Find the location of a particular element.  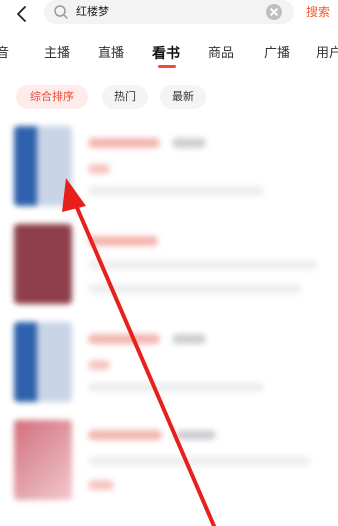

tab-goods: 商品 is located at coordinates (221, 54).